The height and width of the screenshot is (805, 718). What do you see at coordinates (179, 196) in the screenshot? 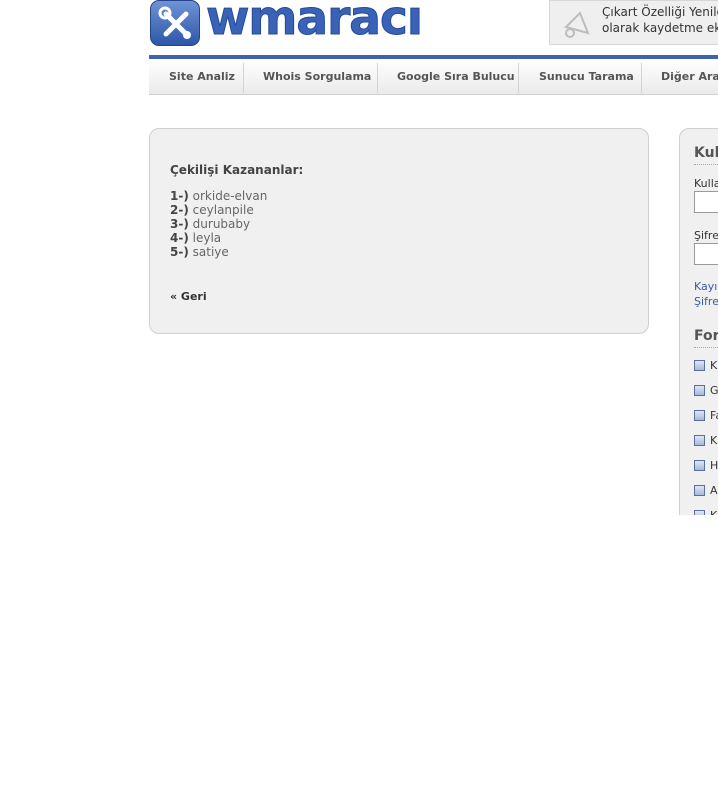
I see `winner-number: 1-)` at bounding box center [179, 196].